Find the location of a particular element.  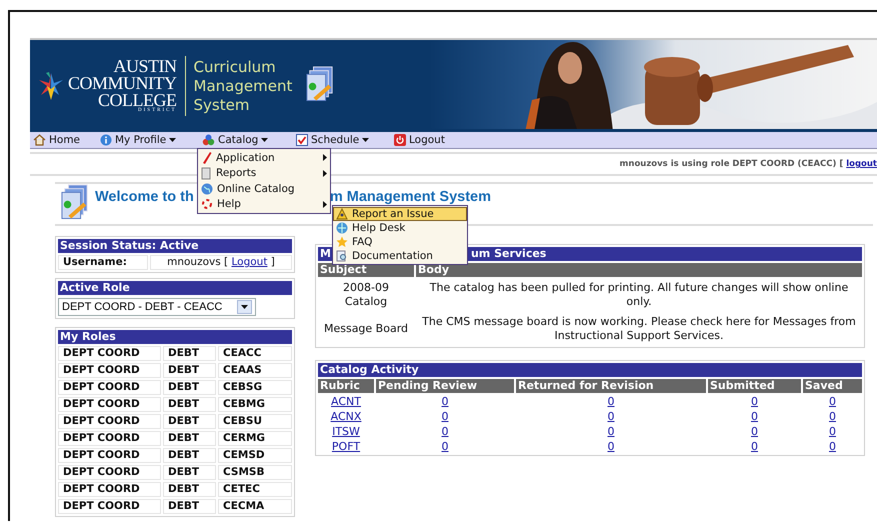

column-header: Rubric is located at coordinates (346, 386).